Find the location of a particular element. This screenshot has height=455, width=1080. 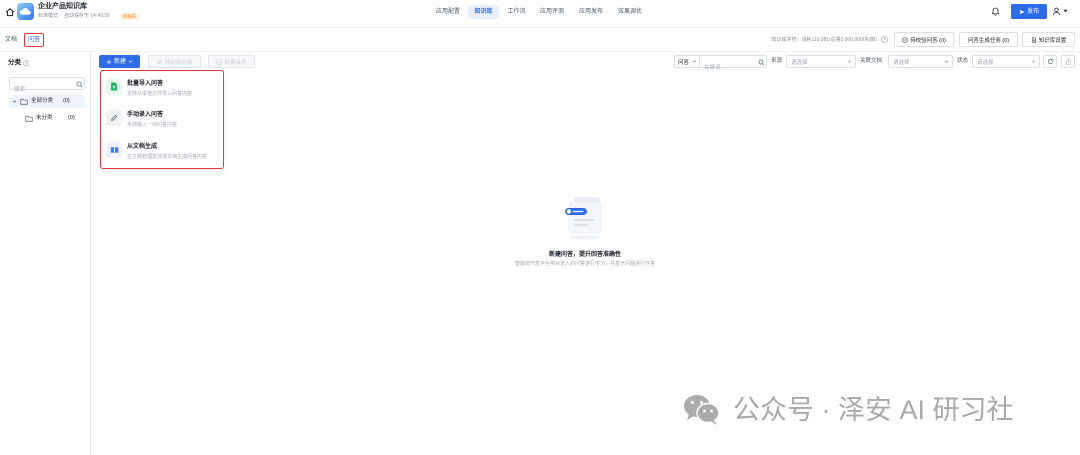

menu-item-generate-from-docs: 从文档生成 在文档管理里选择文档生成问答内容 is located at coordinates (162, 152).